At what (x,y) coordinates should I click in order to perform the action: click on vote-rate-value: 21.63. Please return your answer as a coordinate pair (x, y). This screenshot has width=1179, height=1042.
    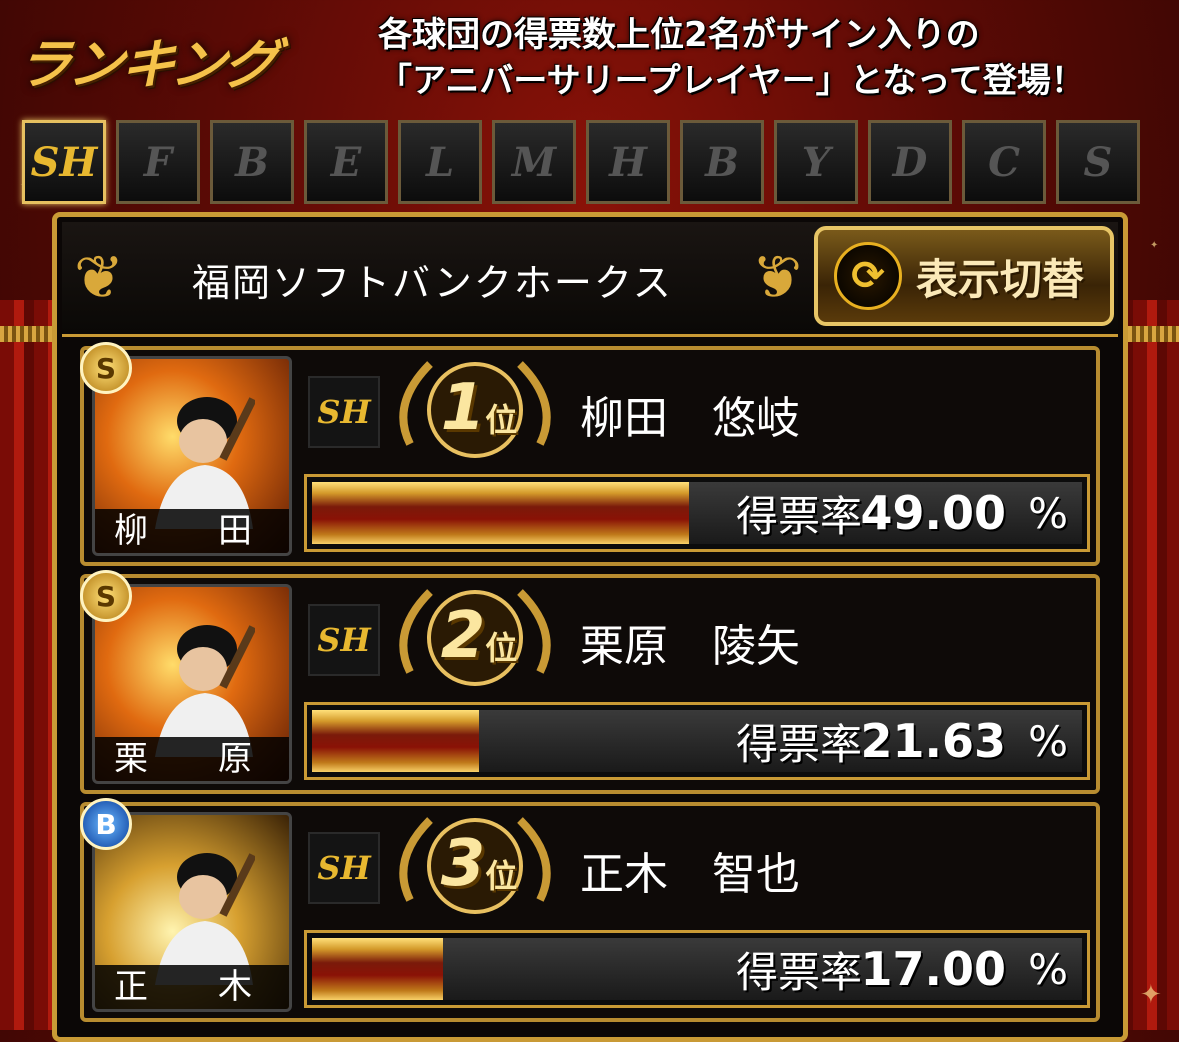
    Looking at the image, I should click on (933, 741).